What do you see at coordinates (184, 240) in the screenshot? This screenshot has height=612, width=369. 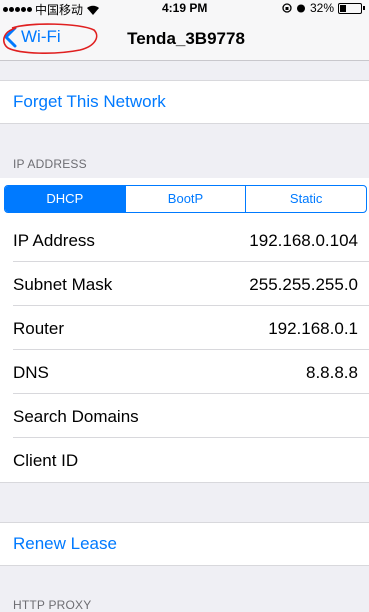 I see `ip-address-row: IP Address 192.168.0.104` at bounding box center [184, 240].